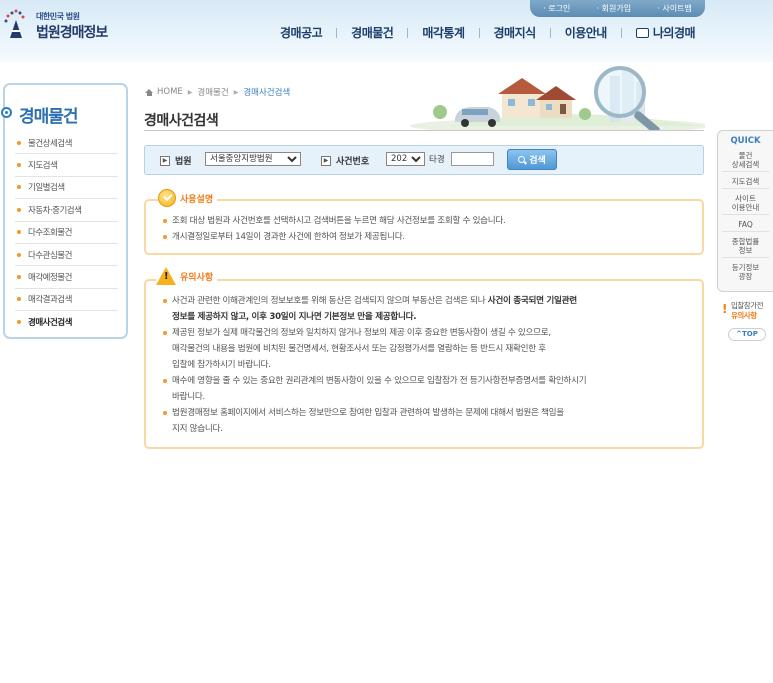 The image size is (773, 683). Describe the element at coordinates (66, 143) in the screenshot. I see `sidebar-item-detail-search: 물건상세검색` at that location.